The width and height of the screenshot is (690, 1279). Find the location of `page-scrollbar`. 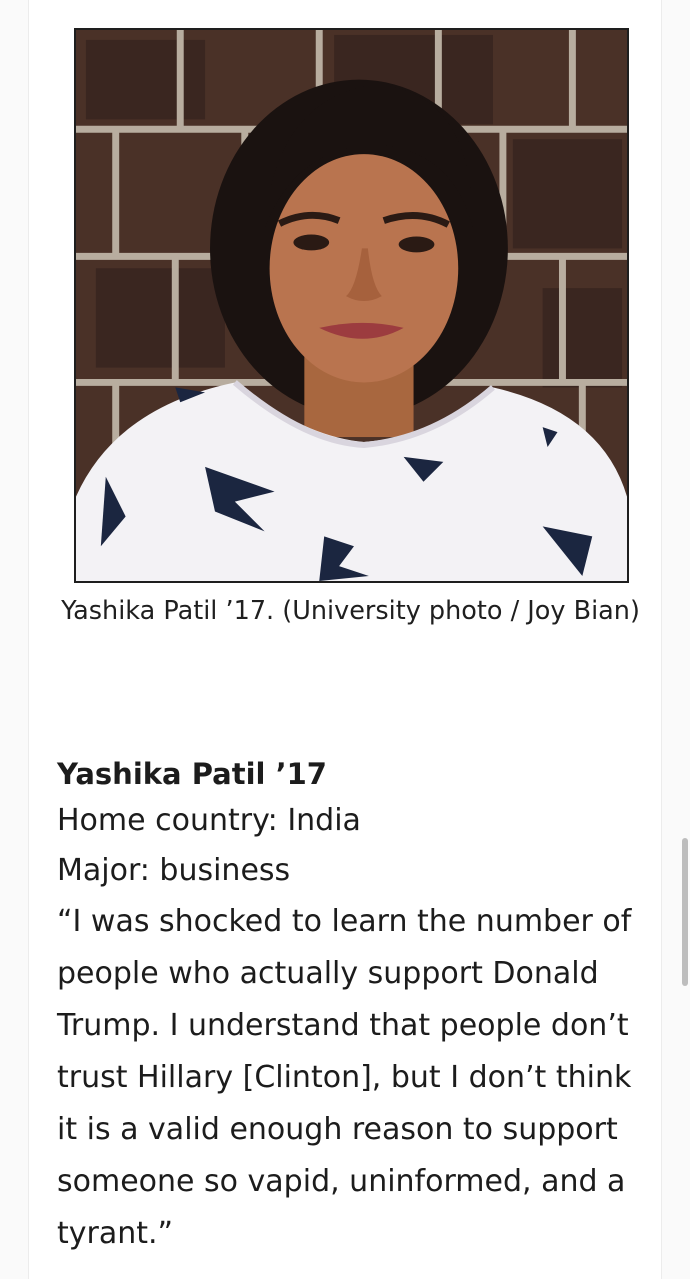

page-scrollbar is located at coordinates (685, 912).